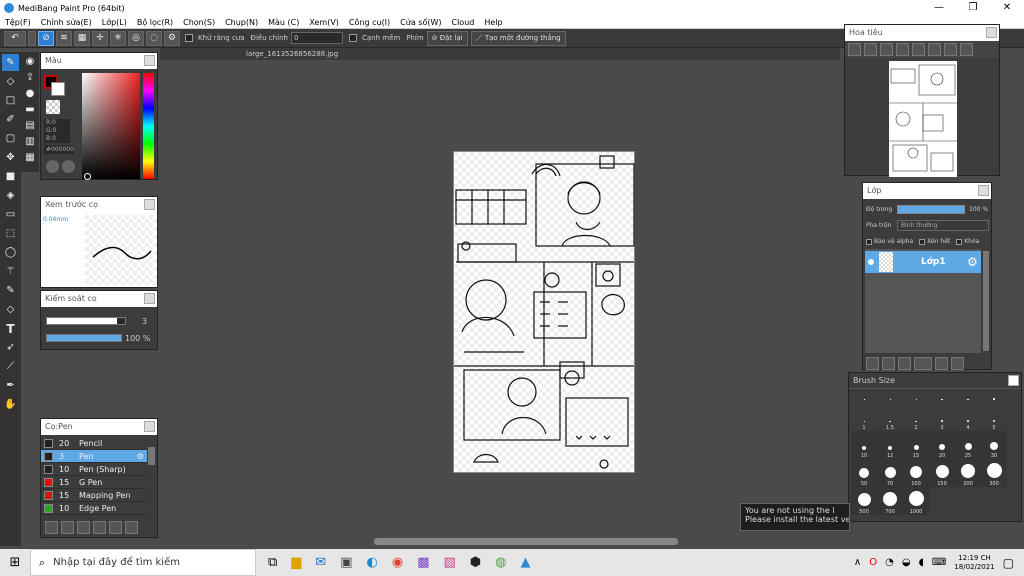 The image size is (1024, 576). What do you see at coordinates (942, 473) in the screenshot?
I see `brush-size-preset: 150` at bounding box center [942, 473].